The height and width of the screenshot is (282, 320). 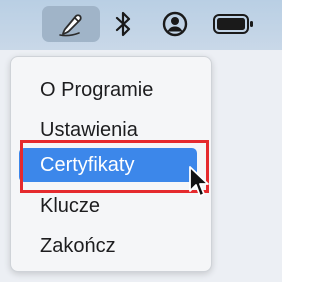 I want to click on user-account-icon, so click(x=175, y=24).